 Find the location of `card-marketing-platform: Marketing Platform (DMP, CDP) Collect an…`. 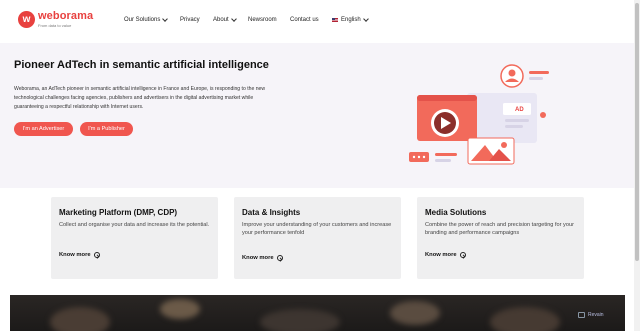

card-marketing-platform: Marketing Platform (DMP, CDP) Collect an… is located at coordinates (134, 238).